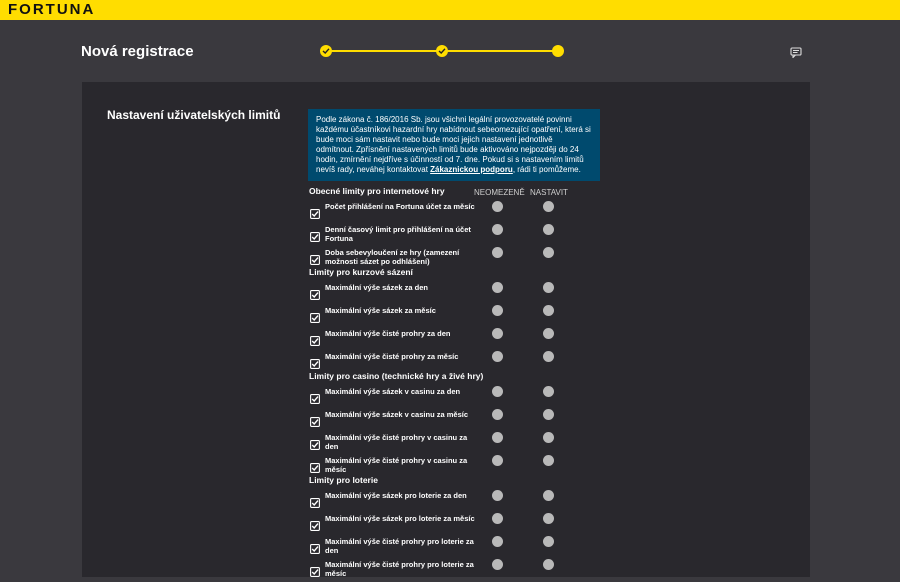 This screenshot has width=900, height=582. What do you see at coordinates (388, 333) in the screenshot?
I see `limit-label: Maximální výše čisté prohry za den` at bounding box center [388, 333].